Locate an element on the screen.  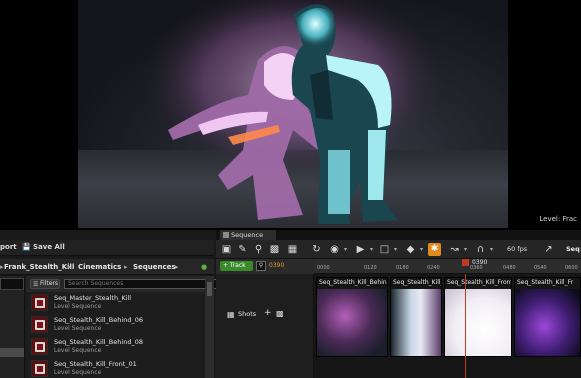
breadcrumb-item-frank-stealth-kill: Frank_Stealth_Kill is located at coordinates (39, 267).